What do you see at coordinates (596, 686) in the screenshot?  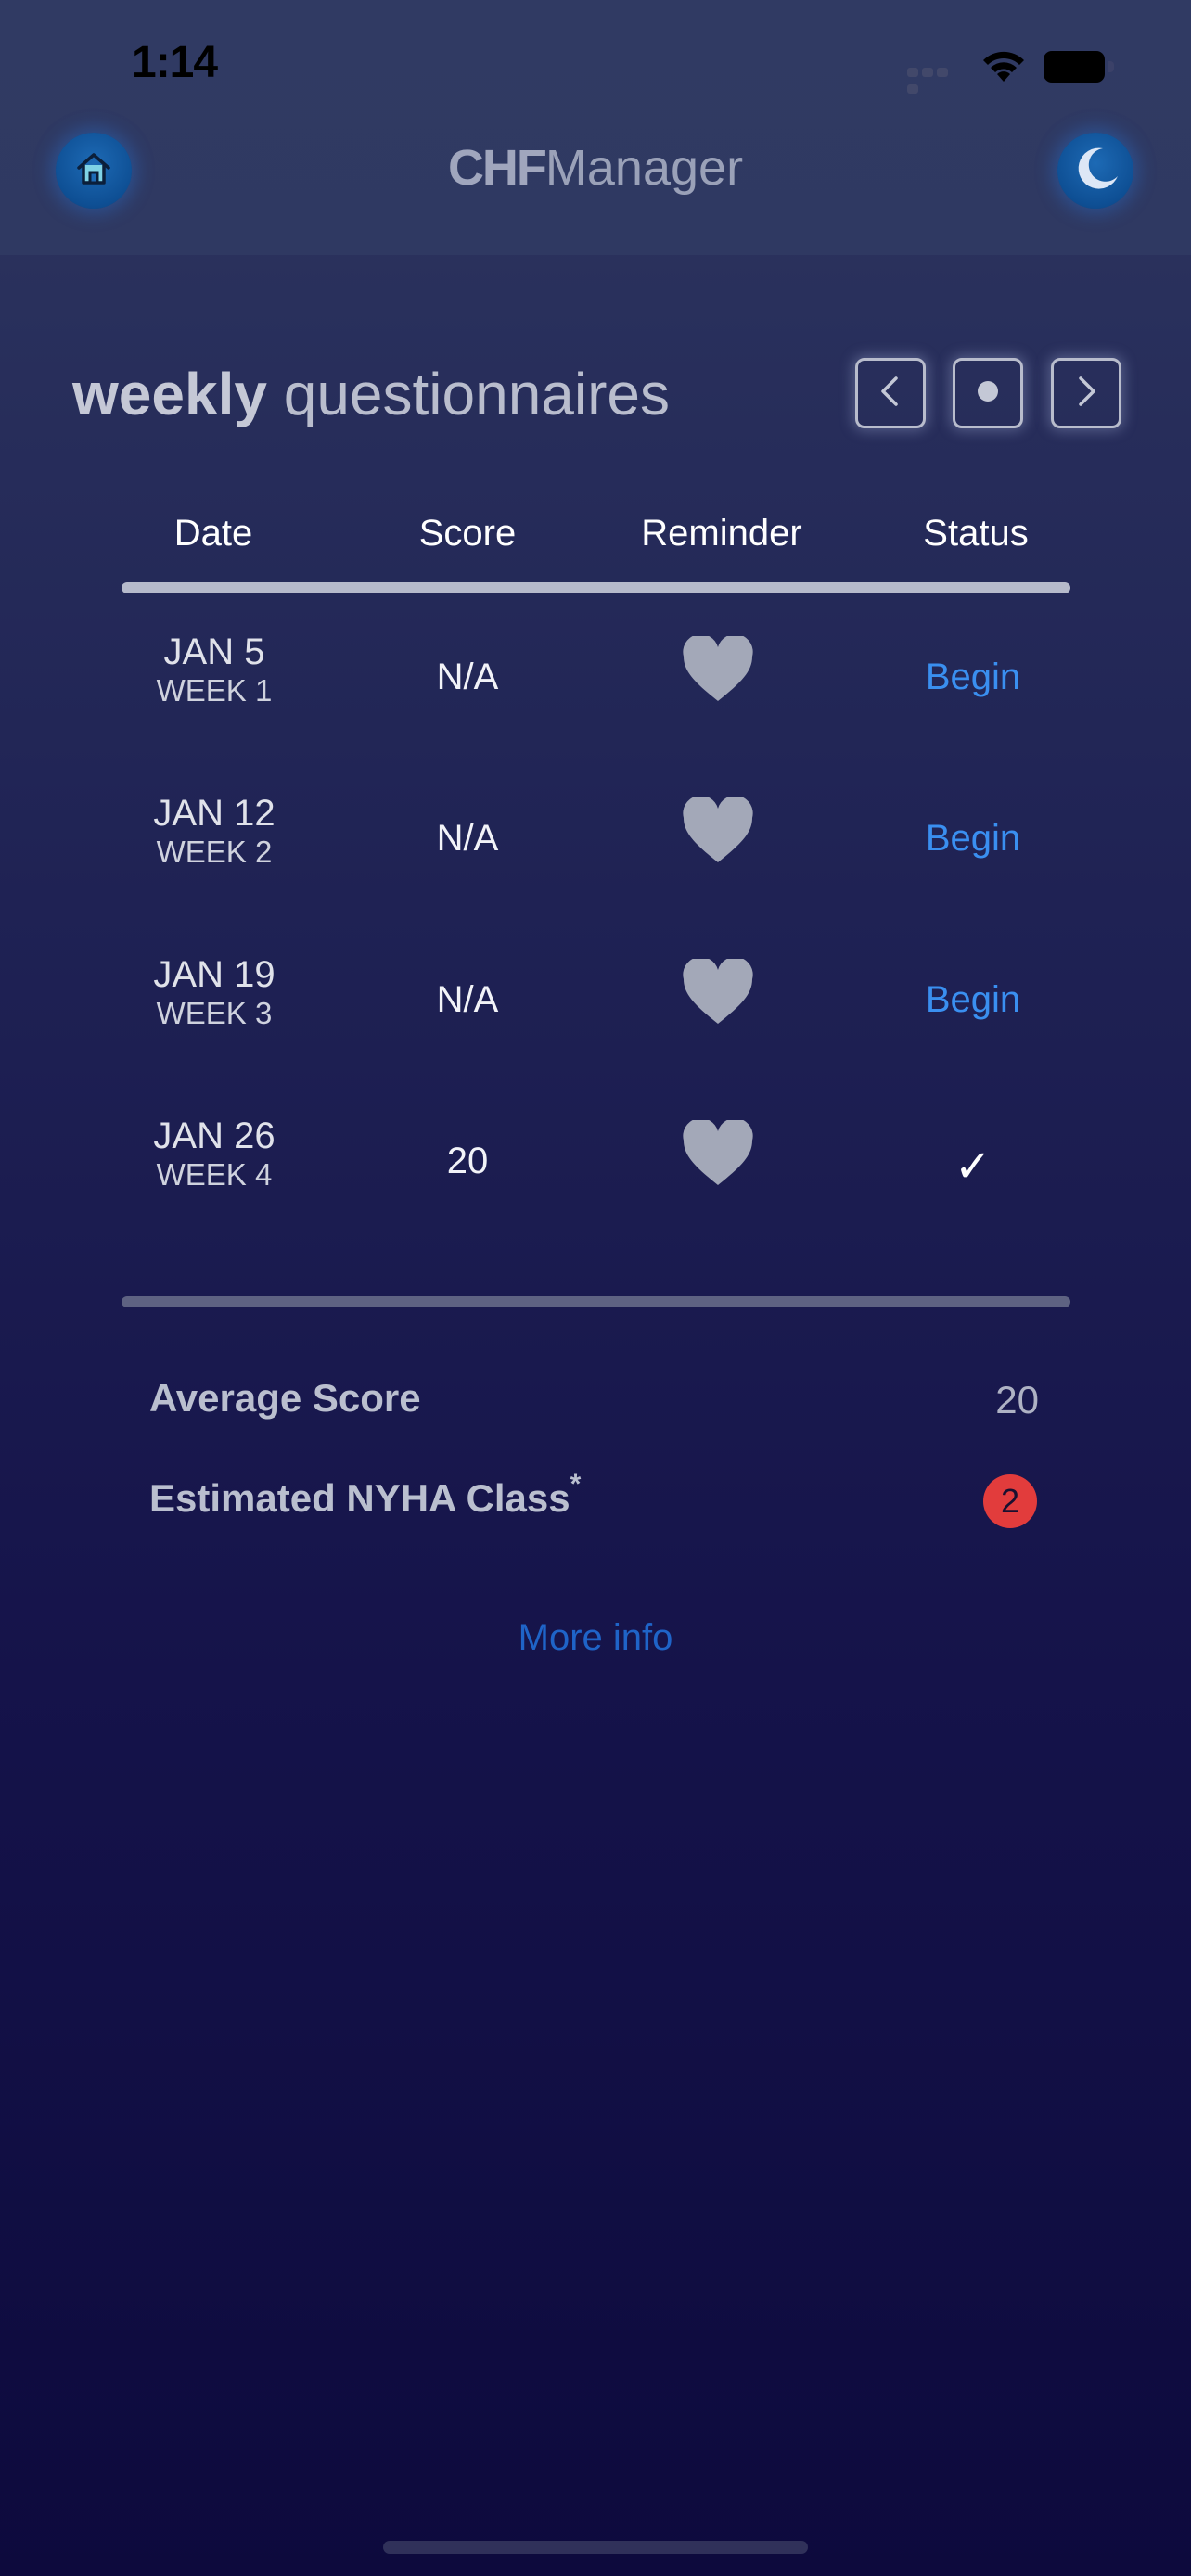 I see `table-row: JAN 5 WEEK 1 N/A Begin` at bounding box center [596, 686].